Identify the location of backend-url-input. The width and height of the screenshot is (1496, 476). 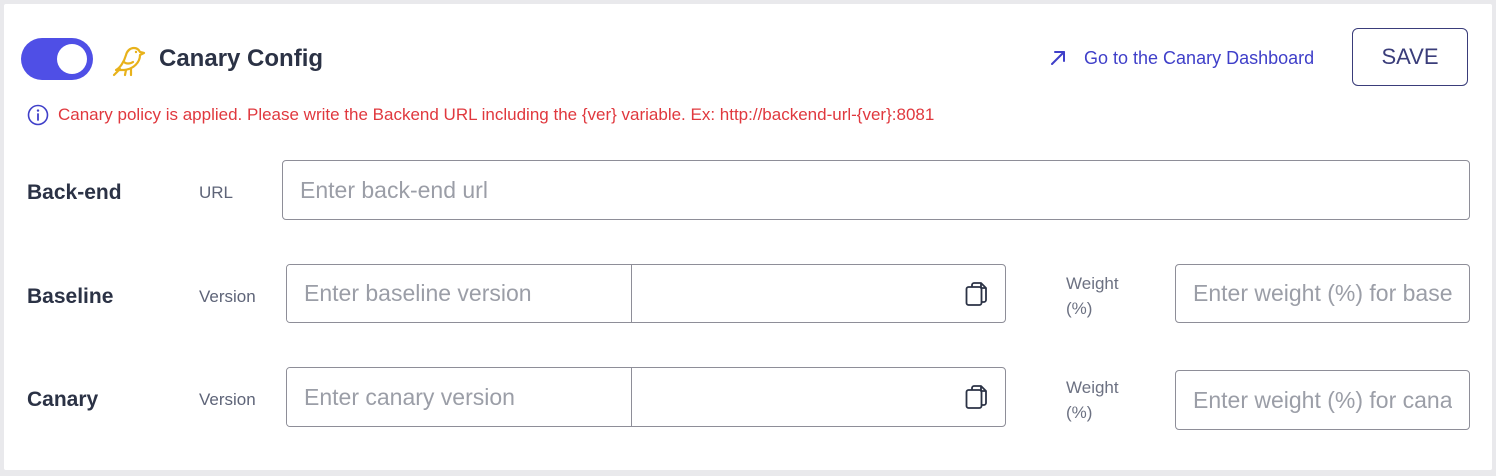
(876, 190).